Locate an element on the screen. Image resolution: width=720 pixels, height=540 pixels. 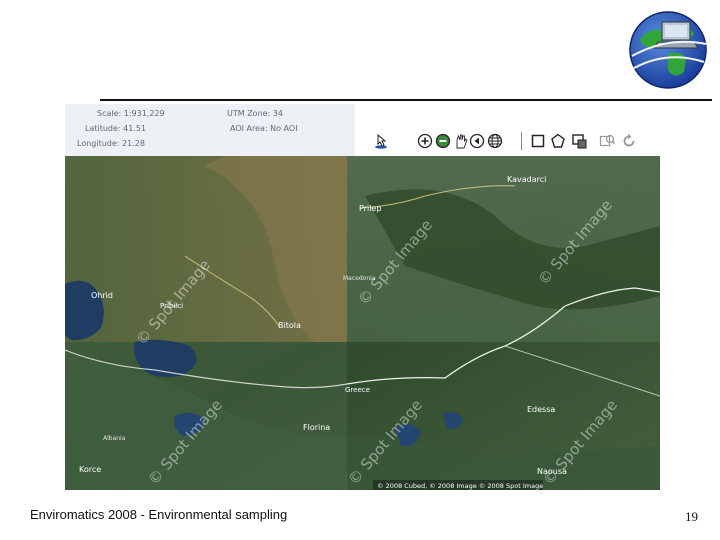
latitude-readout: Latitude: 41.51 is located at coordinates (116, 128).